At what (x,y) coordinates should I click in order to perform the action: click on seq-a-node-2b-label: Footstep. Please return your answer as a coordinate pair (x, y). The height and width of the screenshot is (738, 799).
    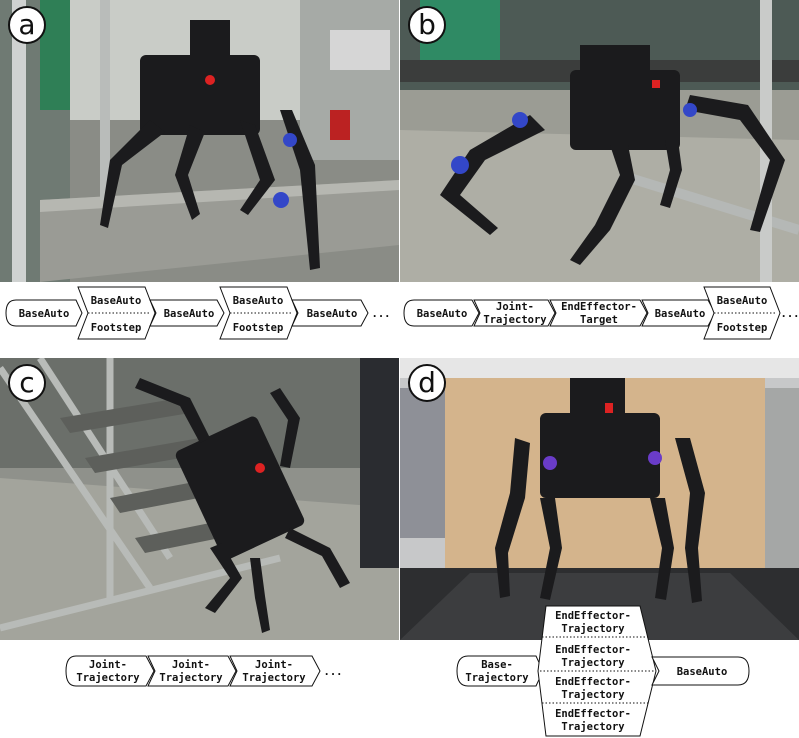
    Looking at the image, I should click on (116, 328).